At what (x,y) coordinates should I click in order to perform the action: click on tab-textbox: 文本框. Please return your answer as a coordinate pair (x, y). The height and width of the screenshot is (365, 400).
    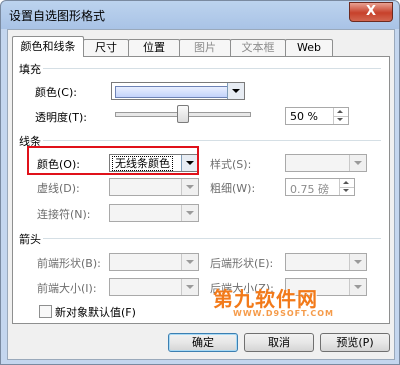
    Looking at the image, I should click on (258, 47).